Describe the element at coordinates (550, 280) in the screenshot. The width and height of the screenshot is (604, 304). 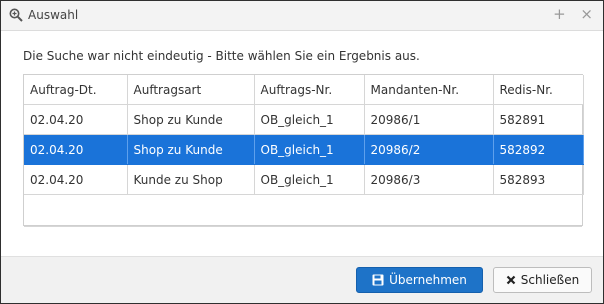
I see `close-button-label: Schließen` at that location.